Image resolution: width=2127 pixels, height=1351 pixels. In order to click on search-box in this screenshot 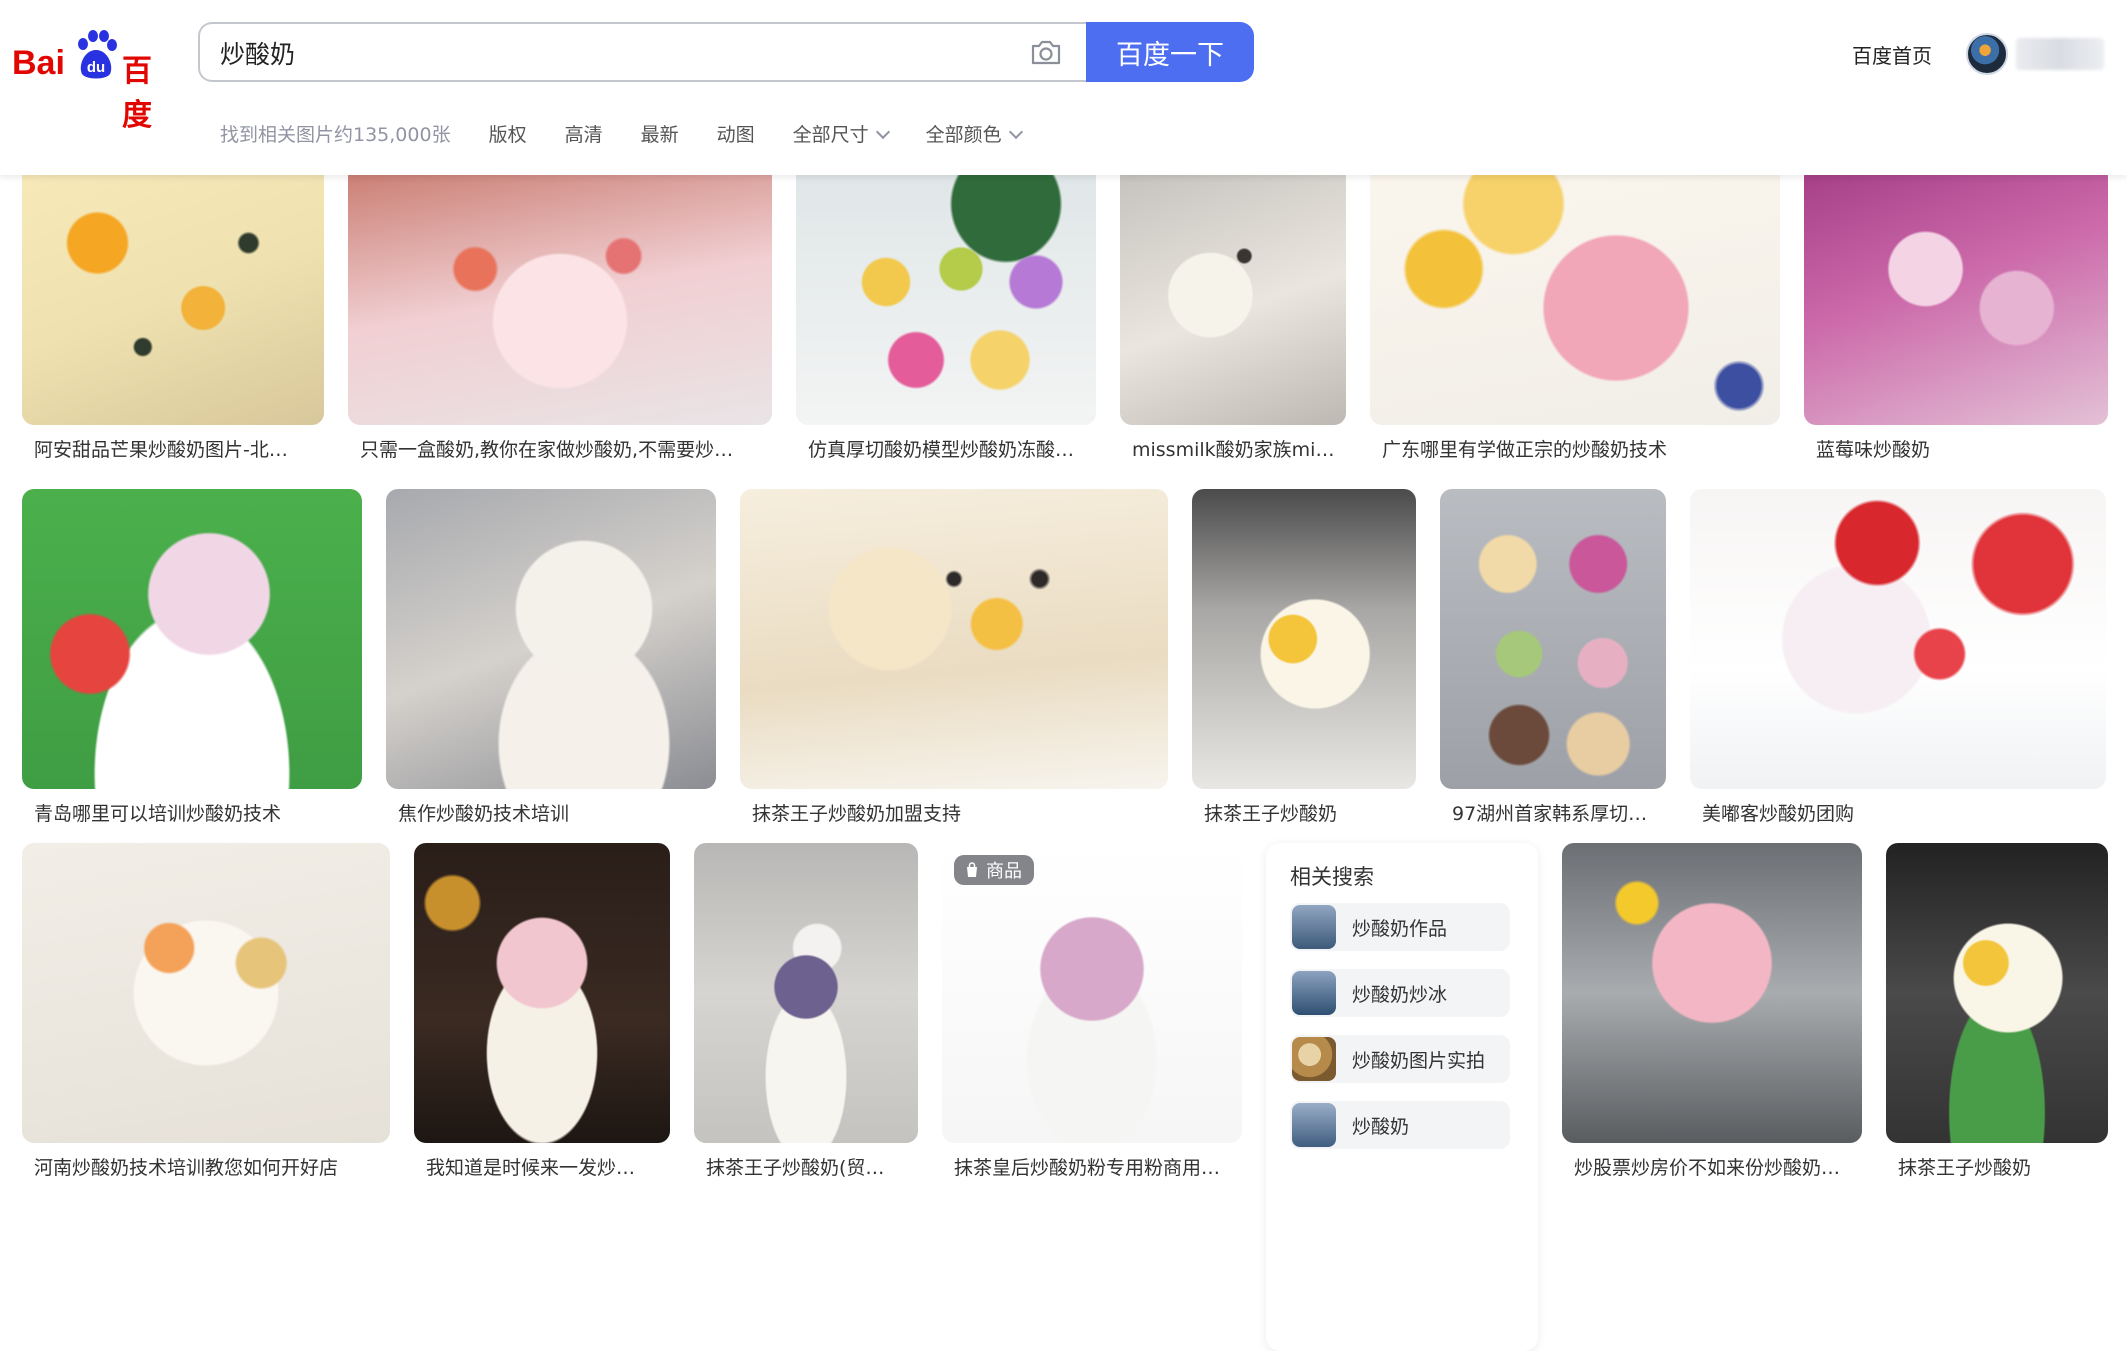, I will do `click(643, 52)`.